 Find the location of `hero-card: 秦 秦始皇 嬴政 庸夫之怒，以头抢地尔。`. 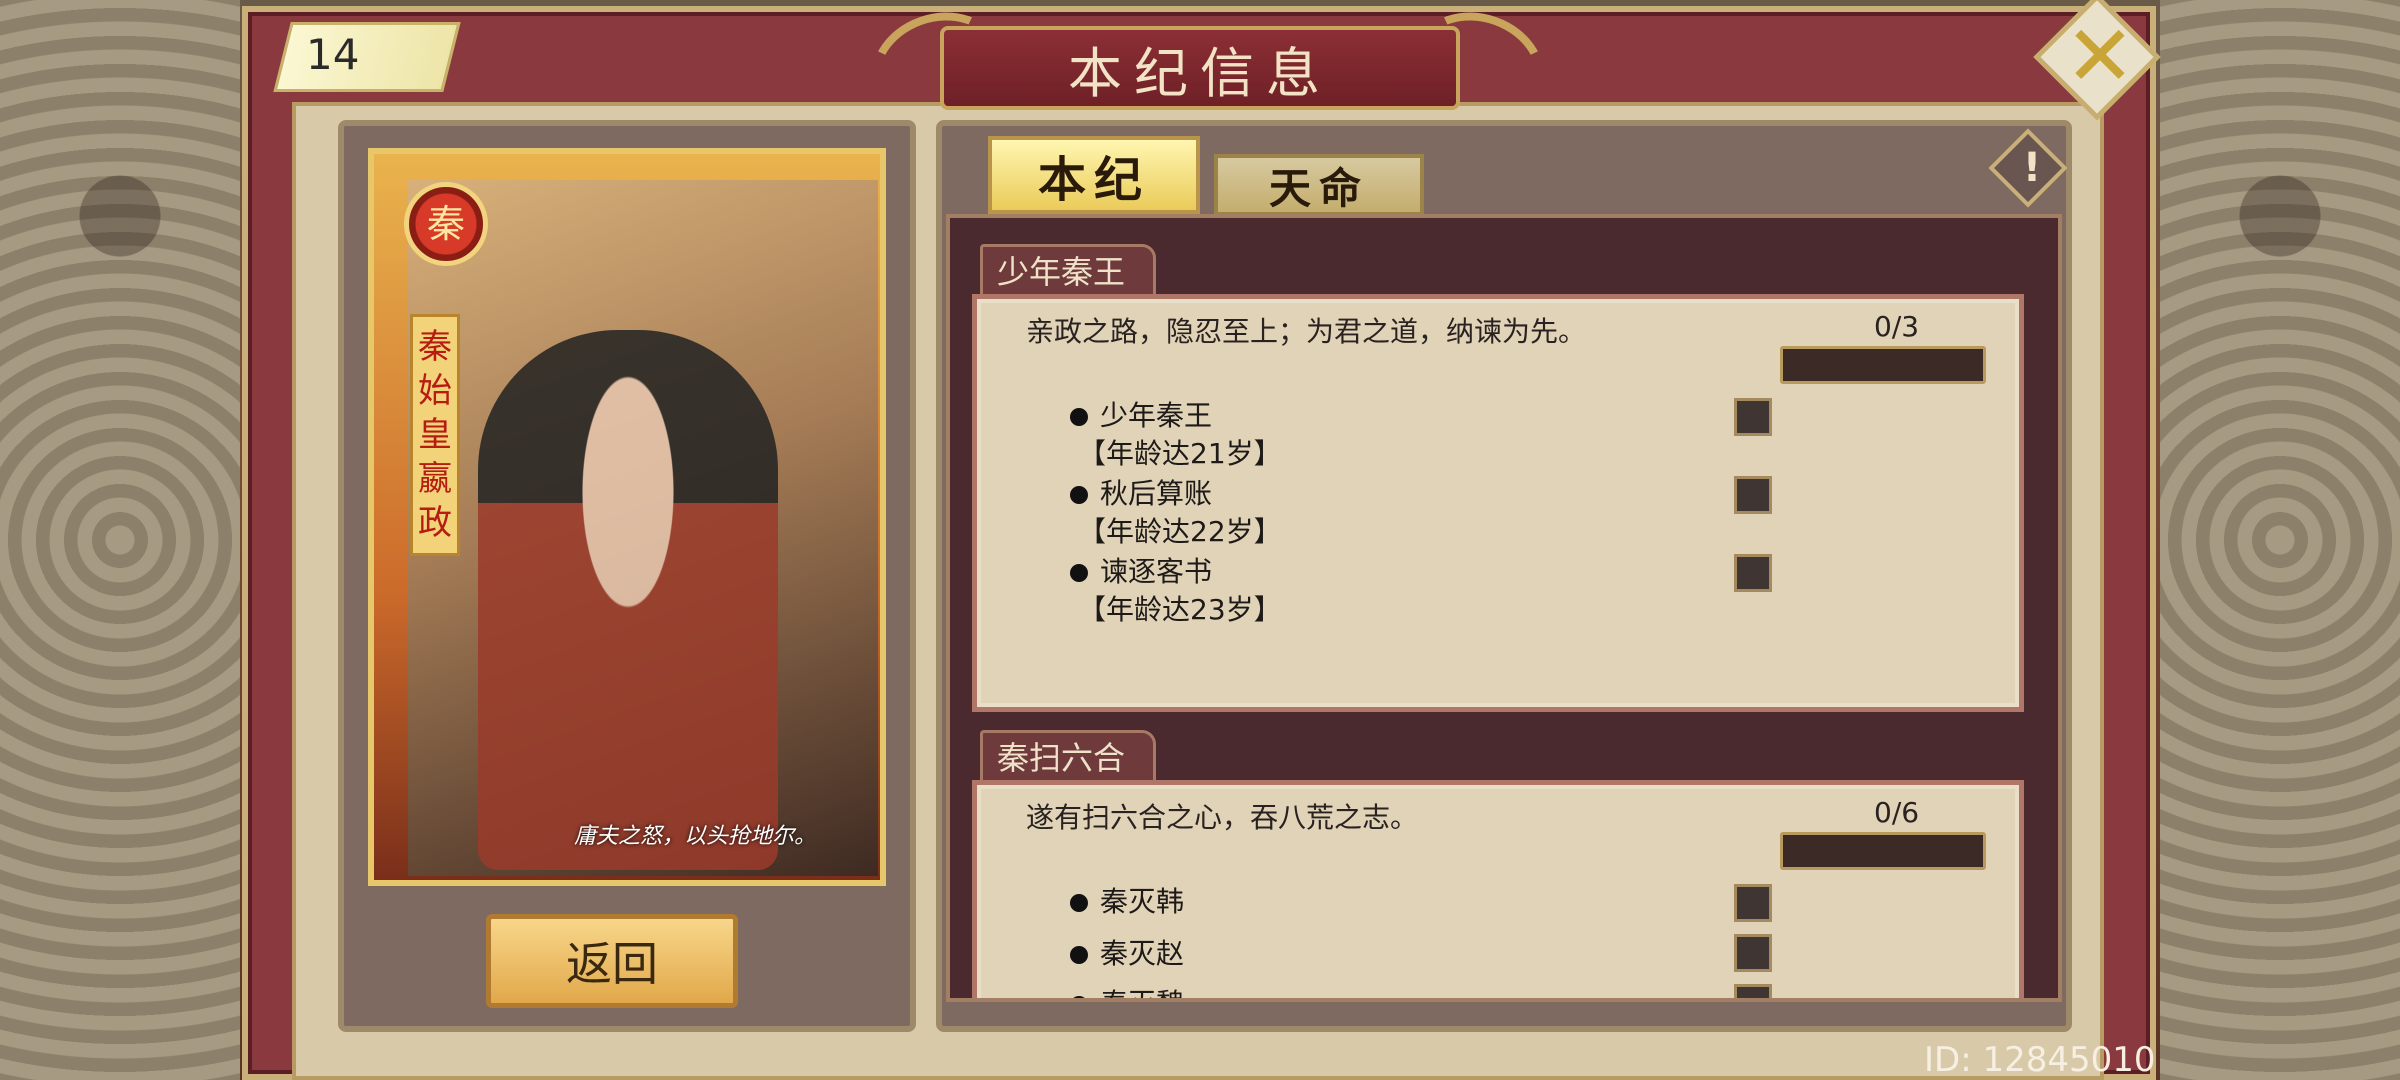

hero-card: 秦 秦始皇 嬴政 庸夫之怒，以头抢地尔。 is located at coordinates (627, 517).